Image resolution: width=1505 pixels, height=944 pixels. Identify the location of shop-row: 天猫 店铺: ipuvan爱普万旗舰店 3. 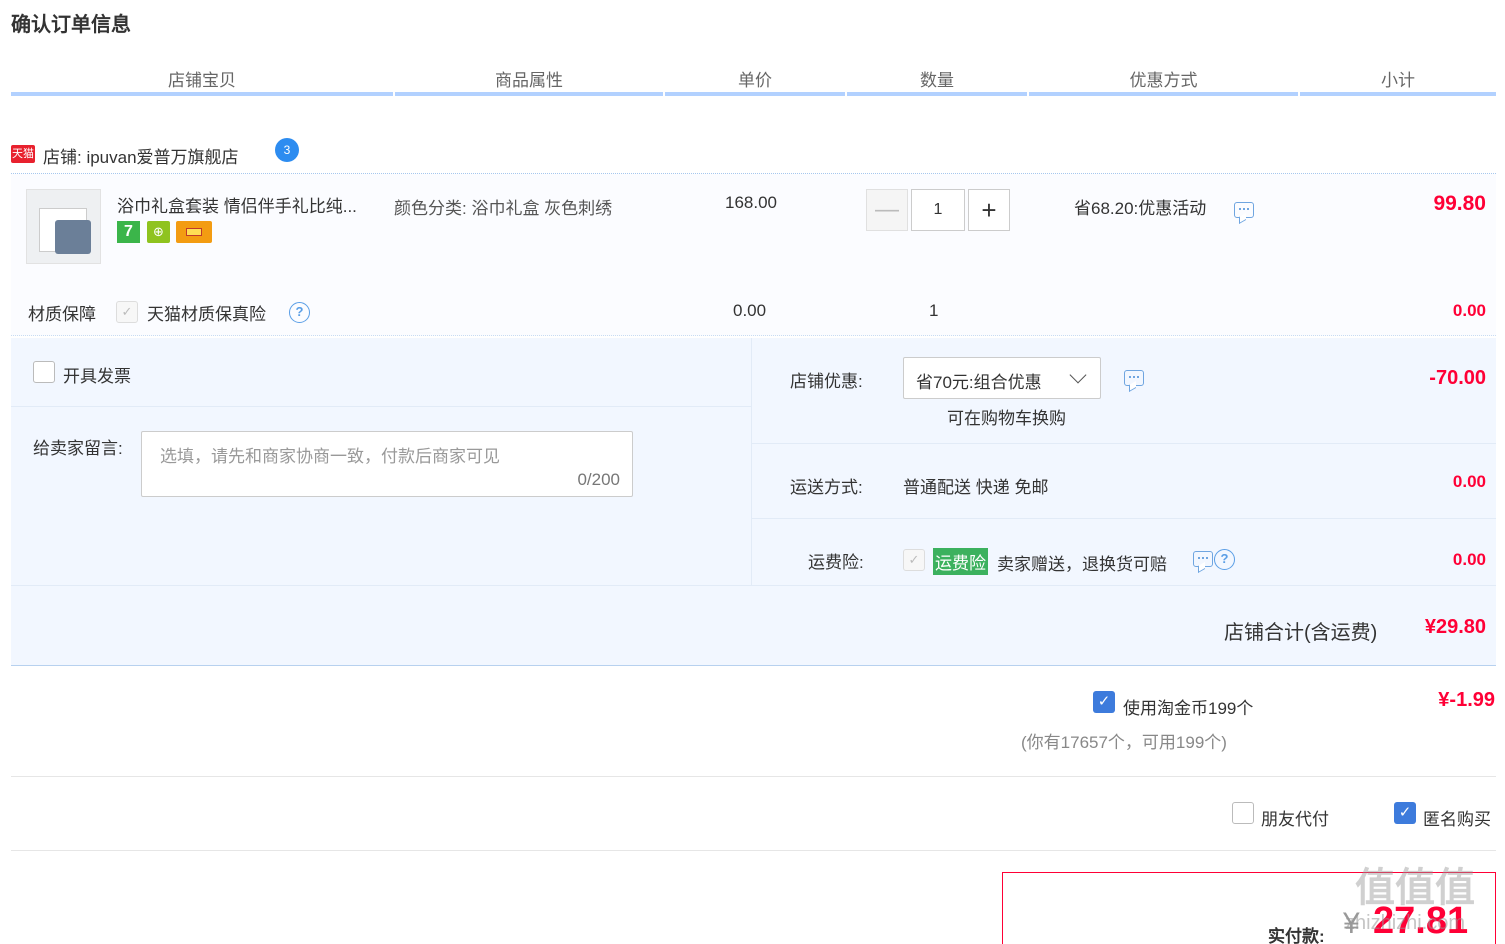
(753, 156).